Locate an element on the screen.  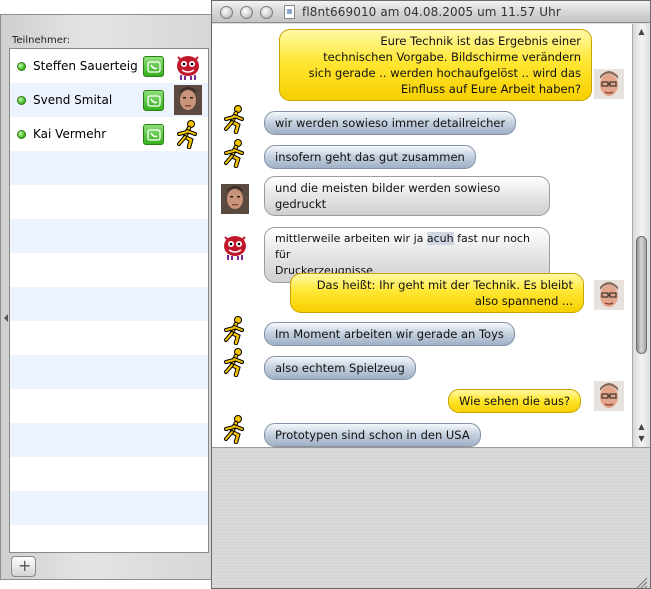
drawer-handle-icon is located at coordinates (6, 314).